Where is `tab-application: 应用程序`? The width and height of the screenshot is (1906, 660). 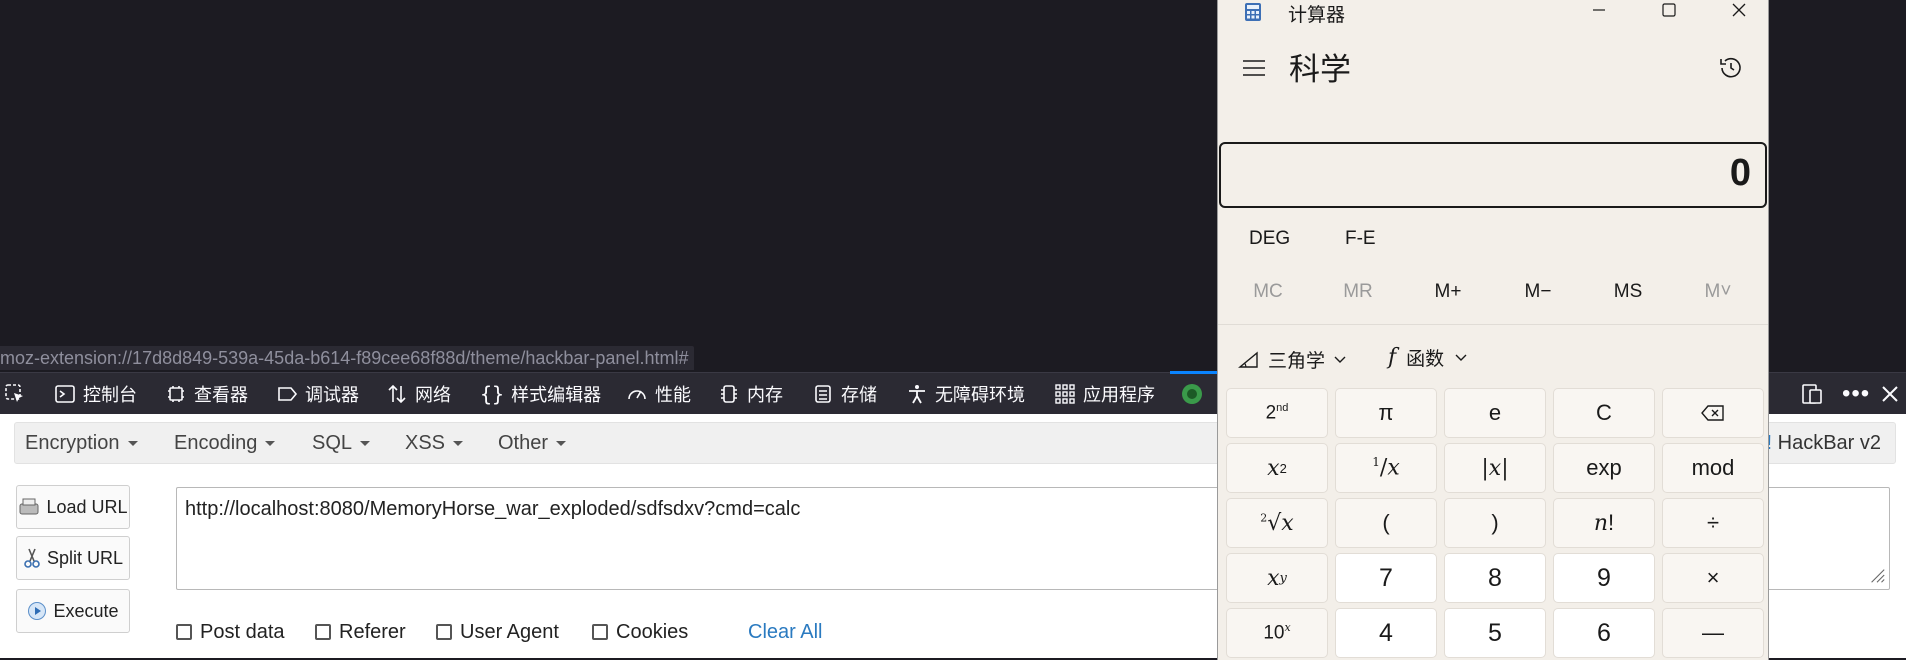 tab-application: 应用程序 is located at coordinates (1104, 394).